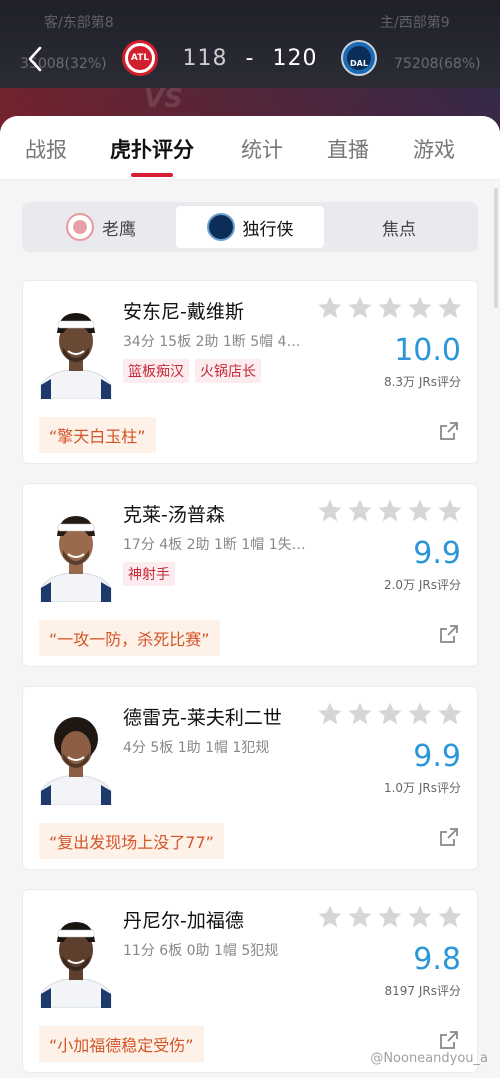  Describe the element at coordinates (422, 585) in the screenshot. I see `rating-count: 2.0万 JRs评分` at that location.